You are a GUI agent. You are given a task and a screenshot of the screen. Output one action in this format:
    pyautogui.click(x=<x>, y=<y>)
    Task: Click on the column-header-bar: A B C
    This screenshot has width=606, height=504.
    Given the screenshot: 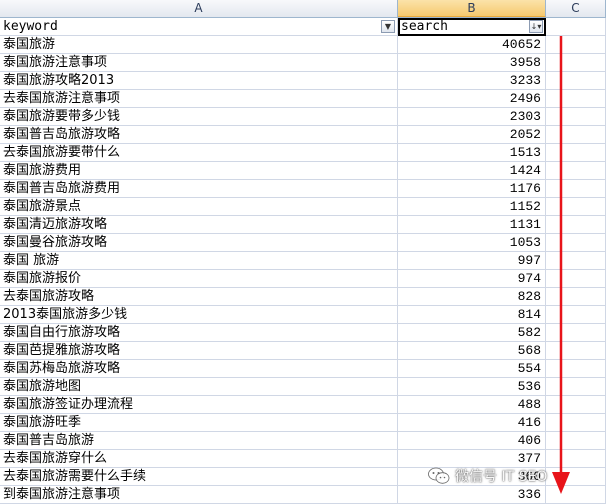 What is the action you would take?
    pyautogui.click(x=303, y=9)
    